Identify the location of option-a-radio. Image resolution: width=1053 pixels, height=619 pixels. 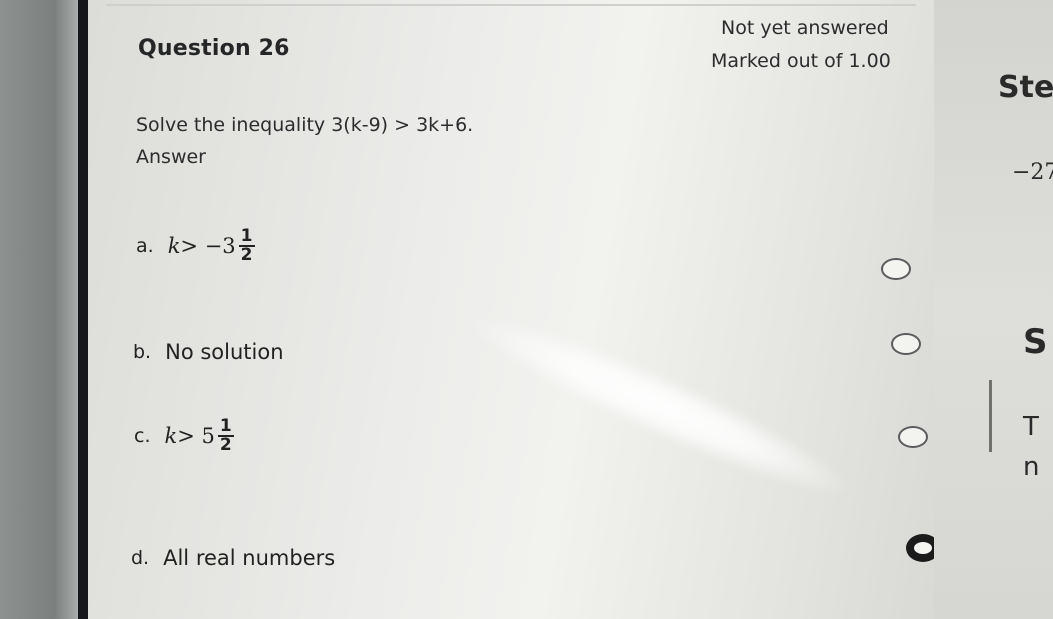
(896, 269).